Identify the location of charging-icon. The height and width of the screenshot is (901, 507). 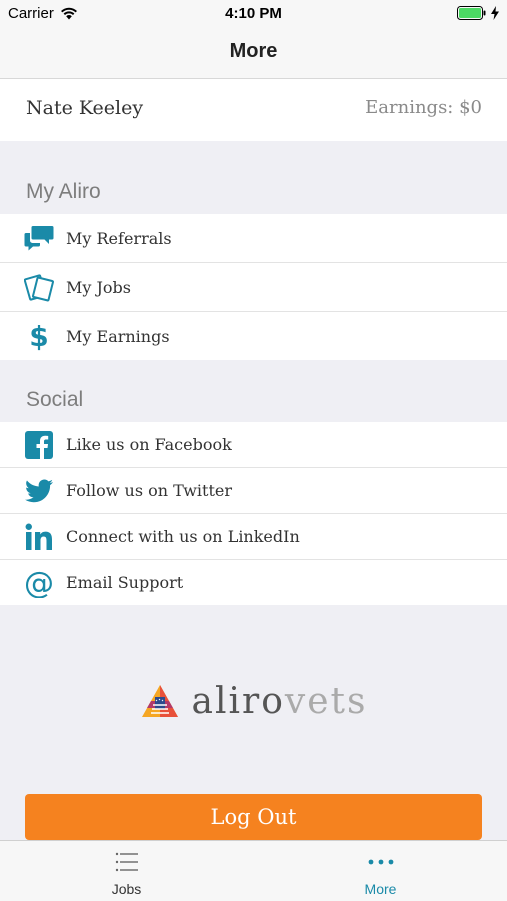
(495, 13).